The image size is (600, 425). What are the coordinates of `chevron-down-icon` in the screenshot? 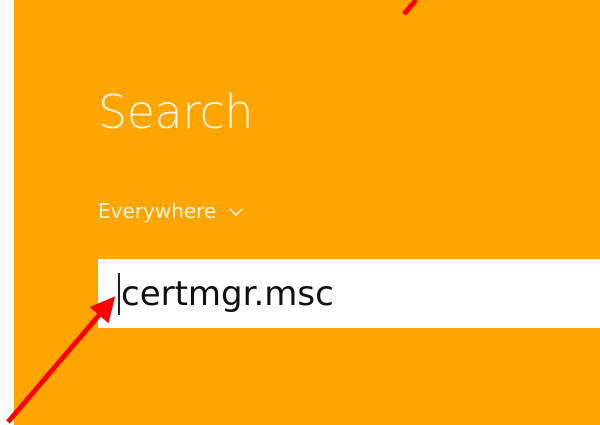 It's located at (236, 212).